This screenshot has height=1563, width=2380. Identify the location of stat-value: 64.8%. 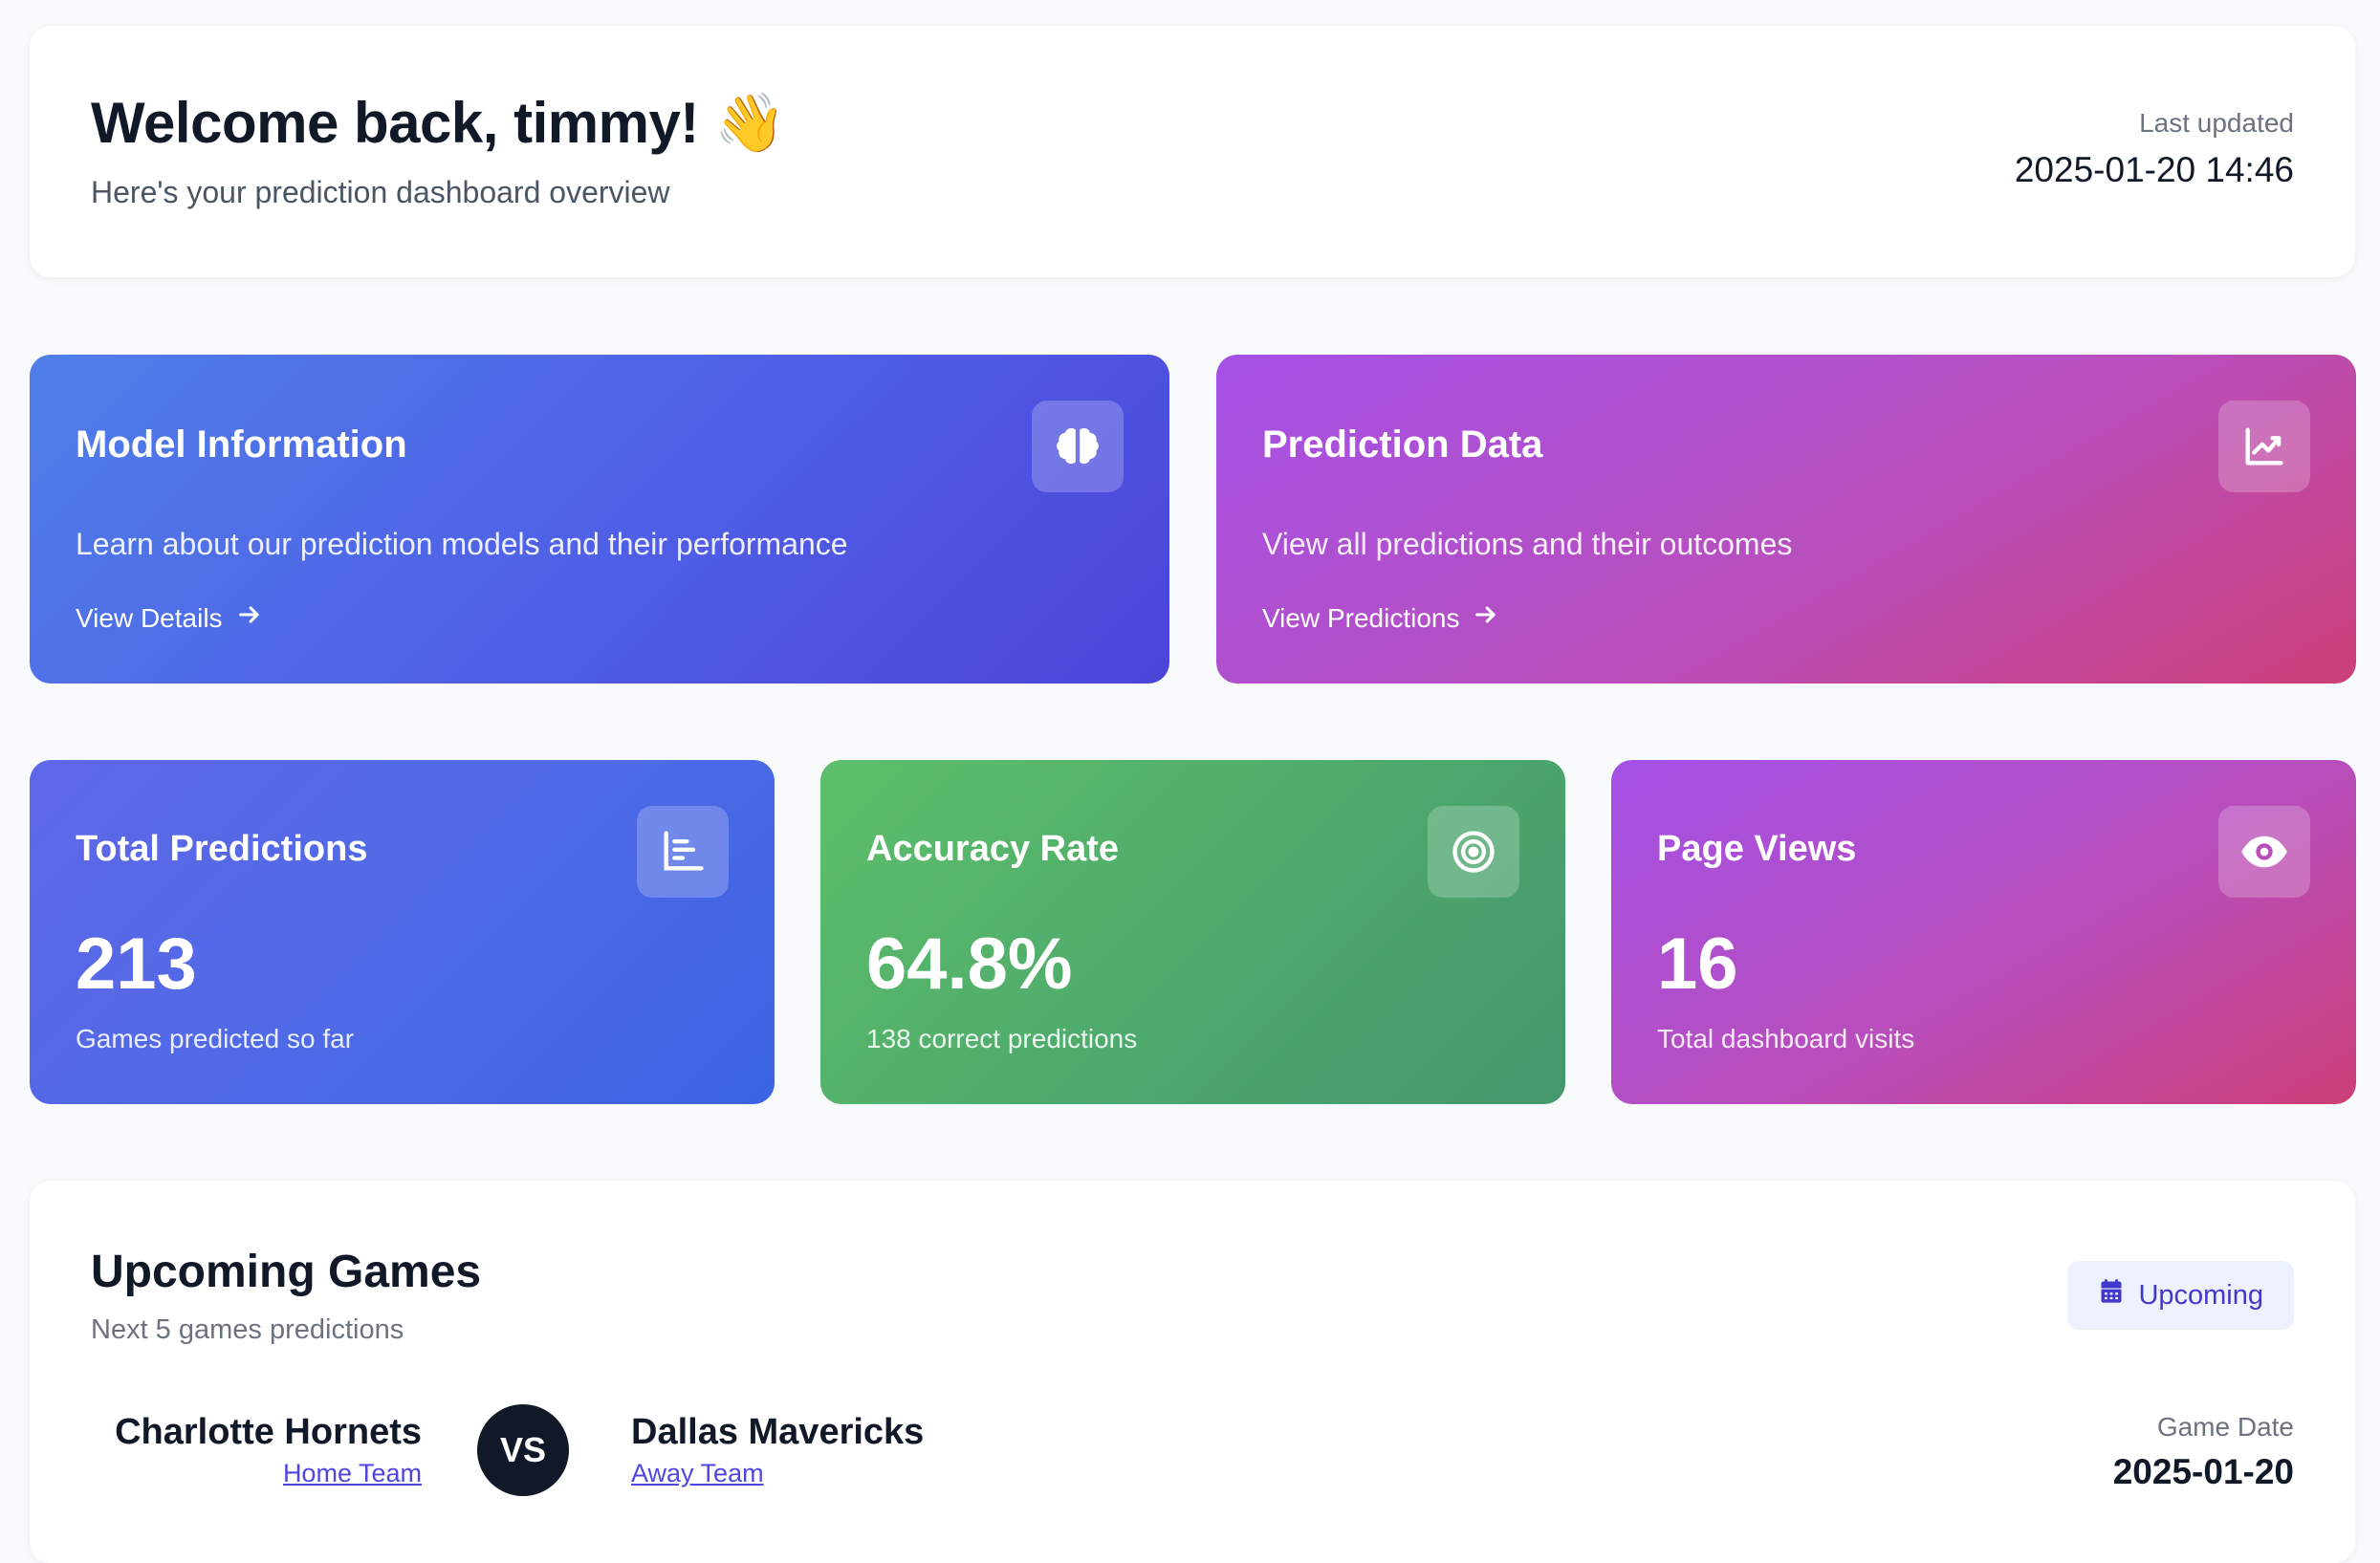
(970, 964).